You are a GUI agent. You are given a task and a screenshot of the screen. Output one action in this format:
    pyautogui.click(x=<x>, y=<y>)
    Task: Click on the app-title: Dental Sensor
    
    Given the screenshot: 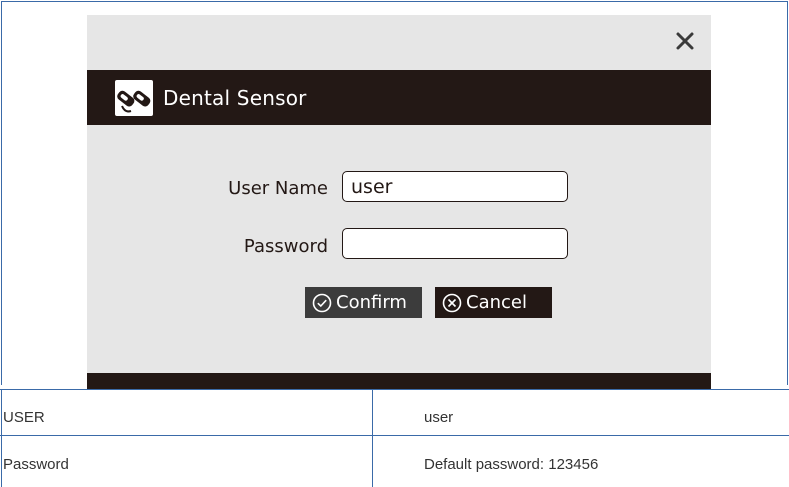 What is the action you would take?
    pyautogui.click(x=235, y=98)
    